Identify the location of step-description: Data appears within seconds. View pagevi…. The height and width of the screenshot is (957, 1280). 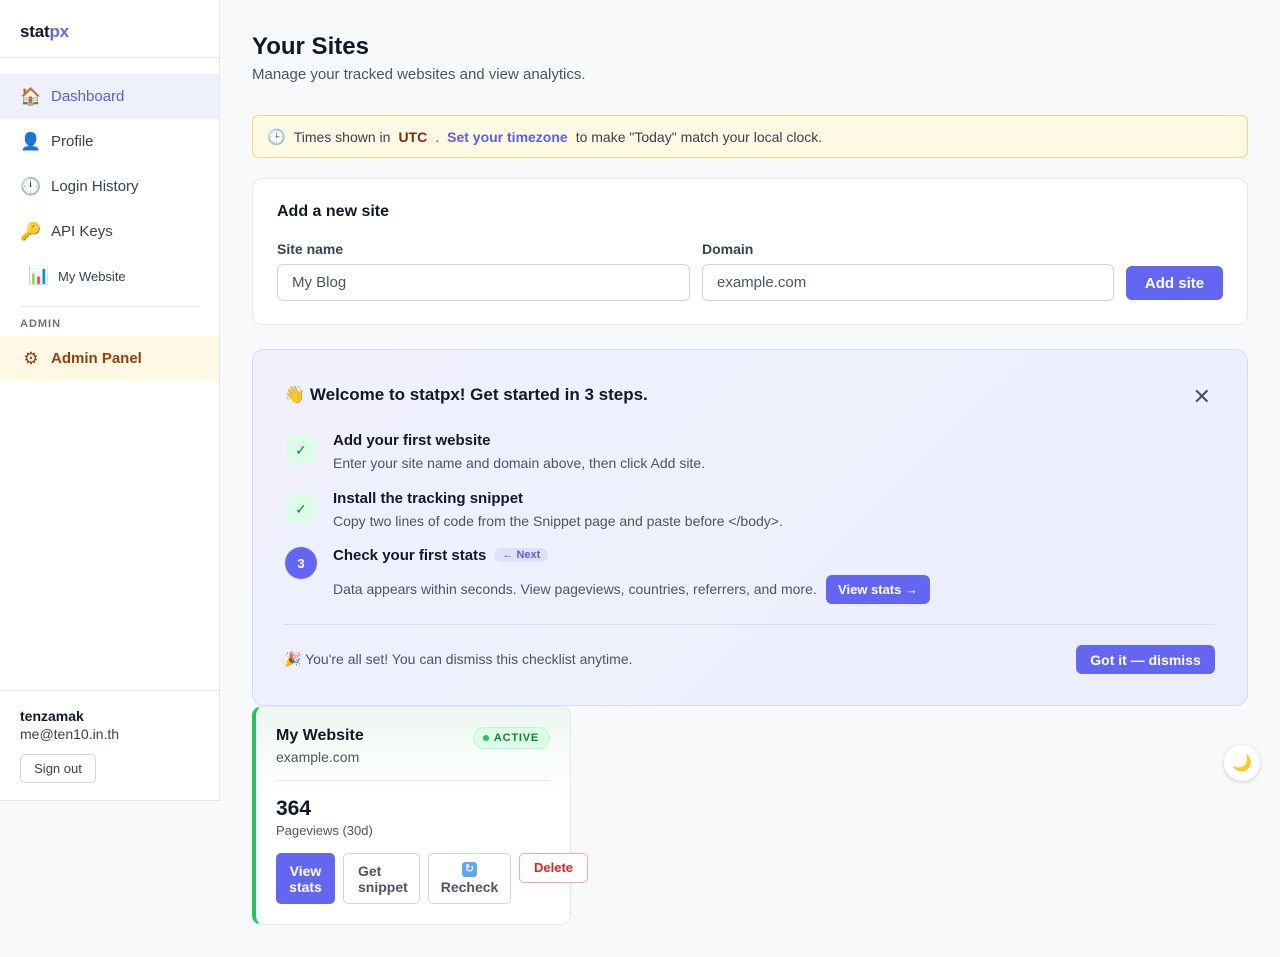
(575, 589).